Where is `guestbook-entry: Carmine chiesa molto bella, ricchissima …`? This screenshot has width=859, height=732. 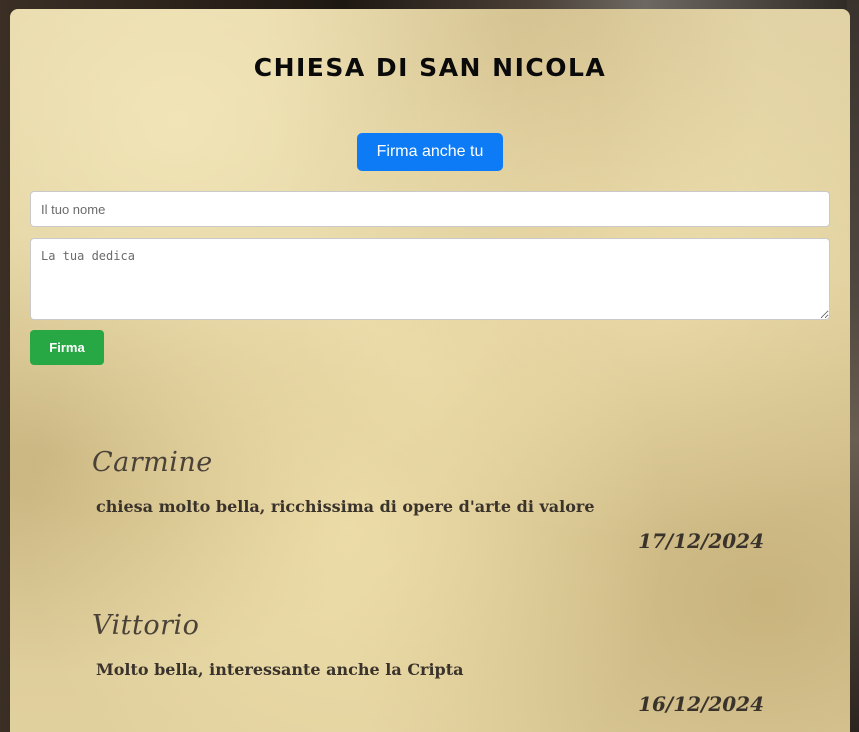
guestbook-entry: Carmine chiesa molto bella, ricchissima … is located at coordinates (432, 507).